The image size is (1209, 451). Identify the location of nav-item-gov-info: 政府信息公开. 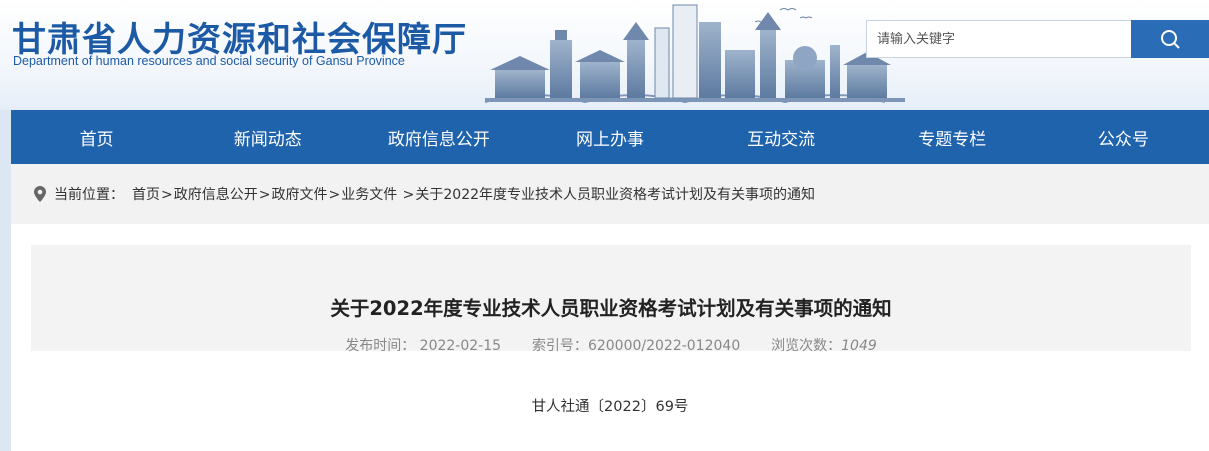
(438, 137).